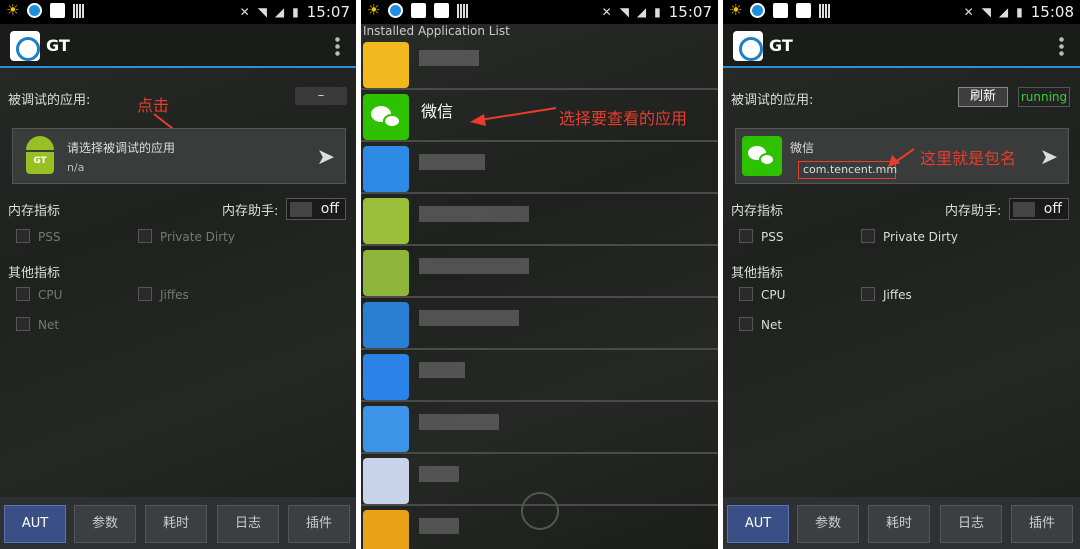 Image resolution: width=1080 pixels, height=549 pixels. What do you see at coordinates (436, 31) in the screenshot?
I see `list-header: Installed Application List` at bounding box center [436, 31].